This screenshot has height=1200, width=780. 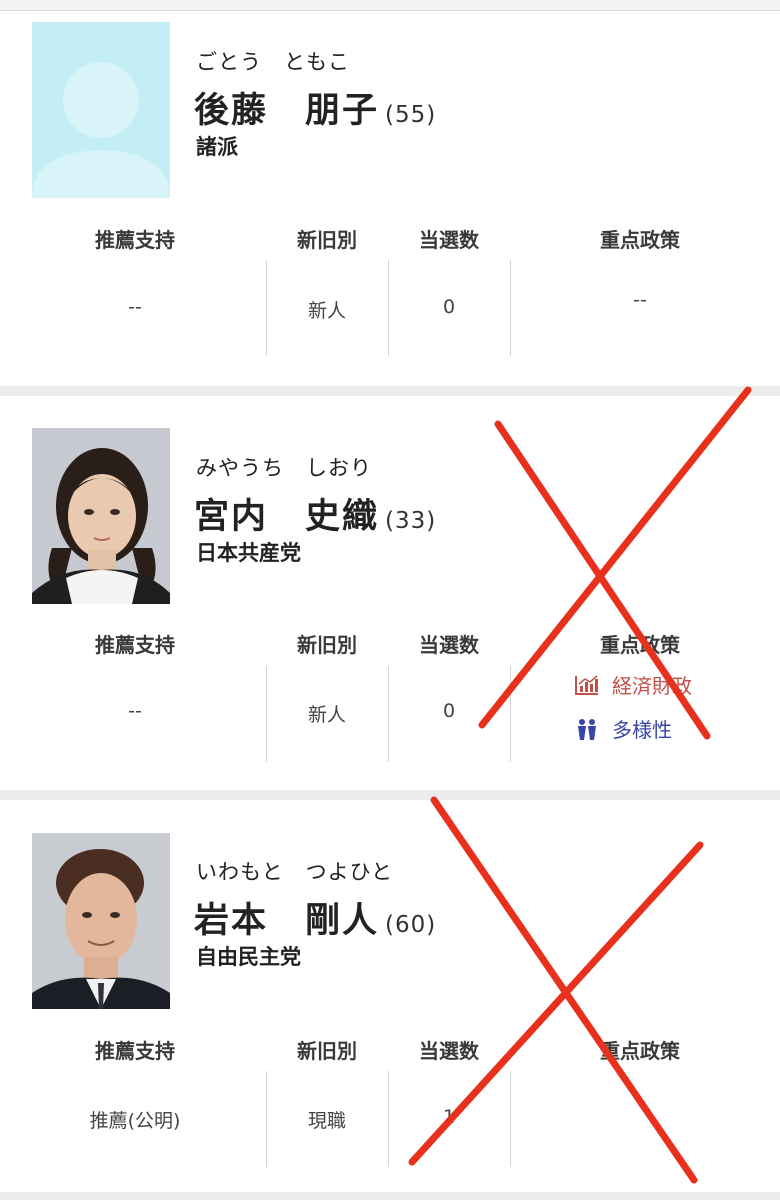 I want to click on value-type: 現職, so click(x=326, y=1121).